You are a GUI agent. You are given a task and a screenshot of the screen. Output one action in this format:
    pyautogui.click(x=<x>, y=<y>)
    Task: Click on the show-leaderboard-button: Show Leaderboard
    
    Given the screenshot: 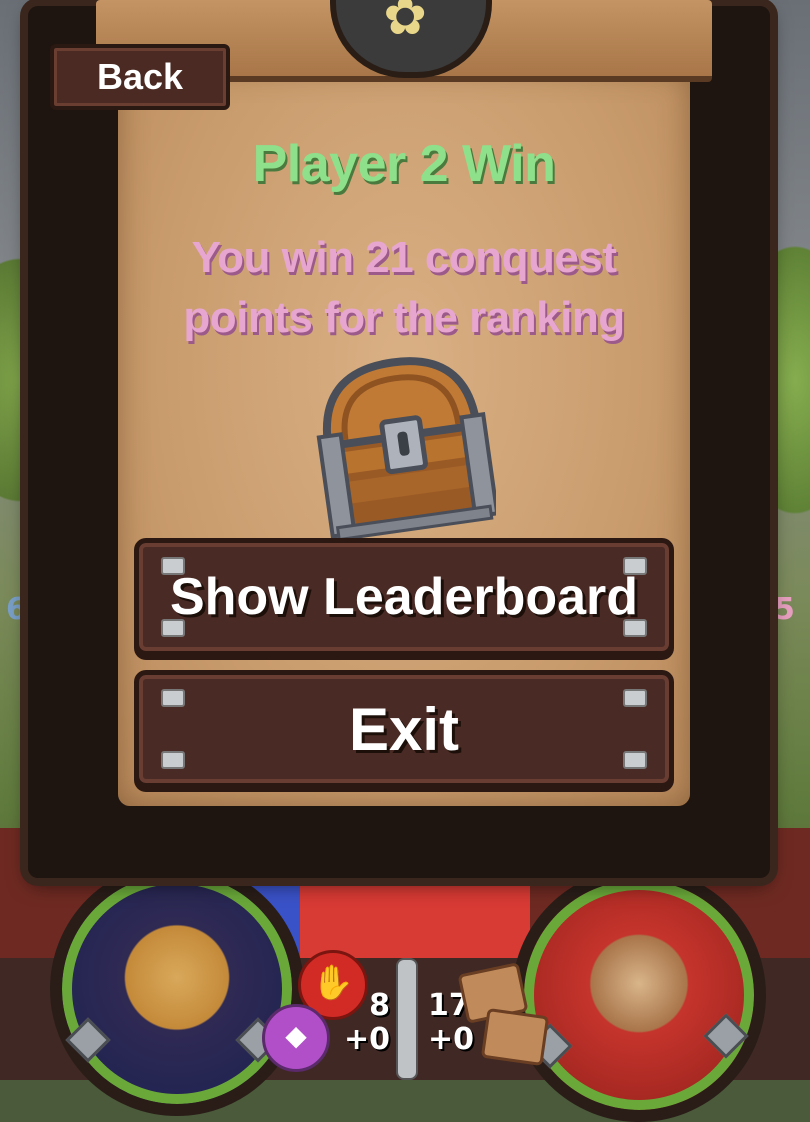 What is the action you would take?
    pyautogui.click(x=404, y=597)
    